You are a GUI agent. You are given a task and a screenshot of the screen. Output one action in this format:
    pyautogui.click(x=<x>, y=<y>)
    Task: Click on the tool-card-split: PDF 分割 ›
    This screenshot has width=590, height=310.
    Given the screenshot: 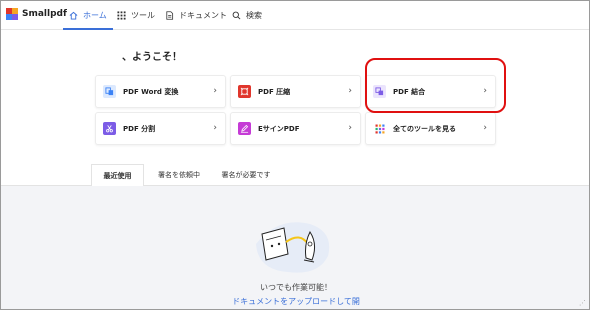 What is the action you would take?
    pyautogui.click(x=160, y=128)
    